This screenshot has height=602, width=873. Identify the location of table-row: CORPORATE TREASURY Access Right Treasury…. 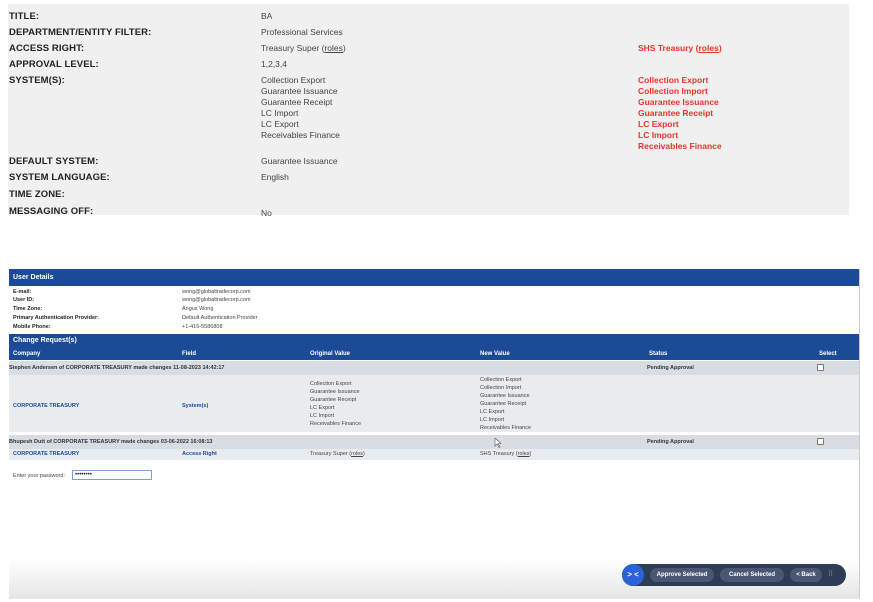
(434, 454).